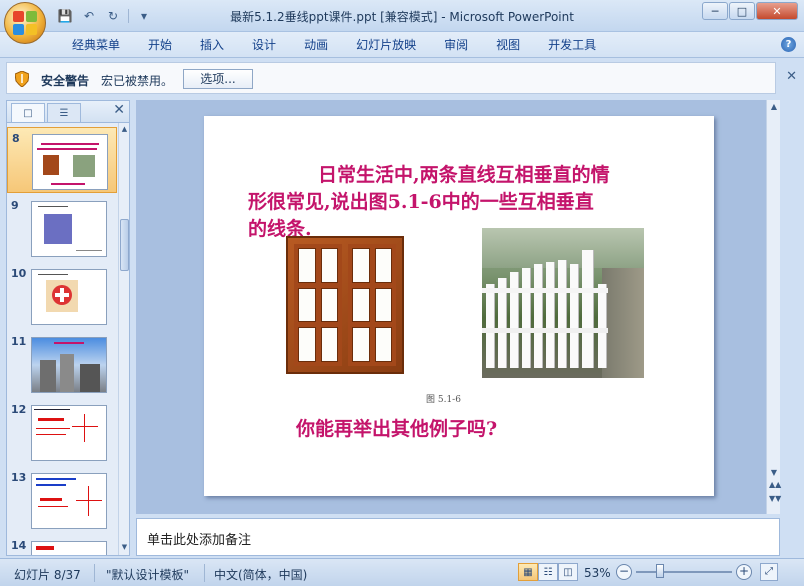 This screenshot has width=804, height=586. What do you see at coordinates (548, 572) in the screenshot?
I see `sorter-view-icon: ☷` at bounding box center [548, 572].